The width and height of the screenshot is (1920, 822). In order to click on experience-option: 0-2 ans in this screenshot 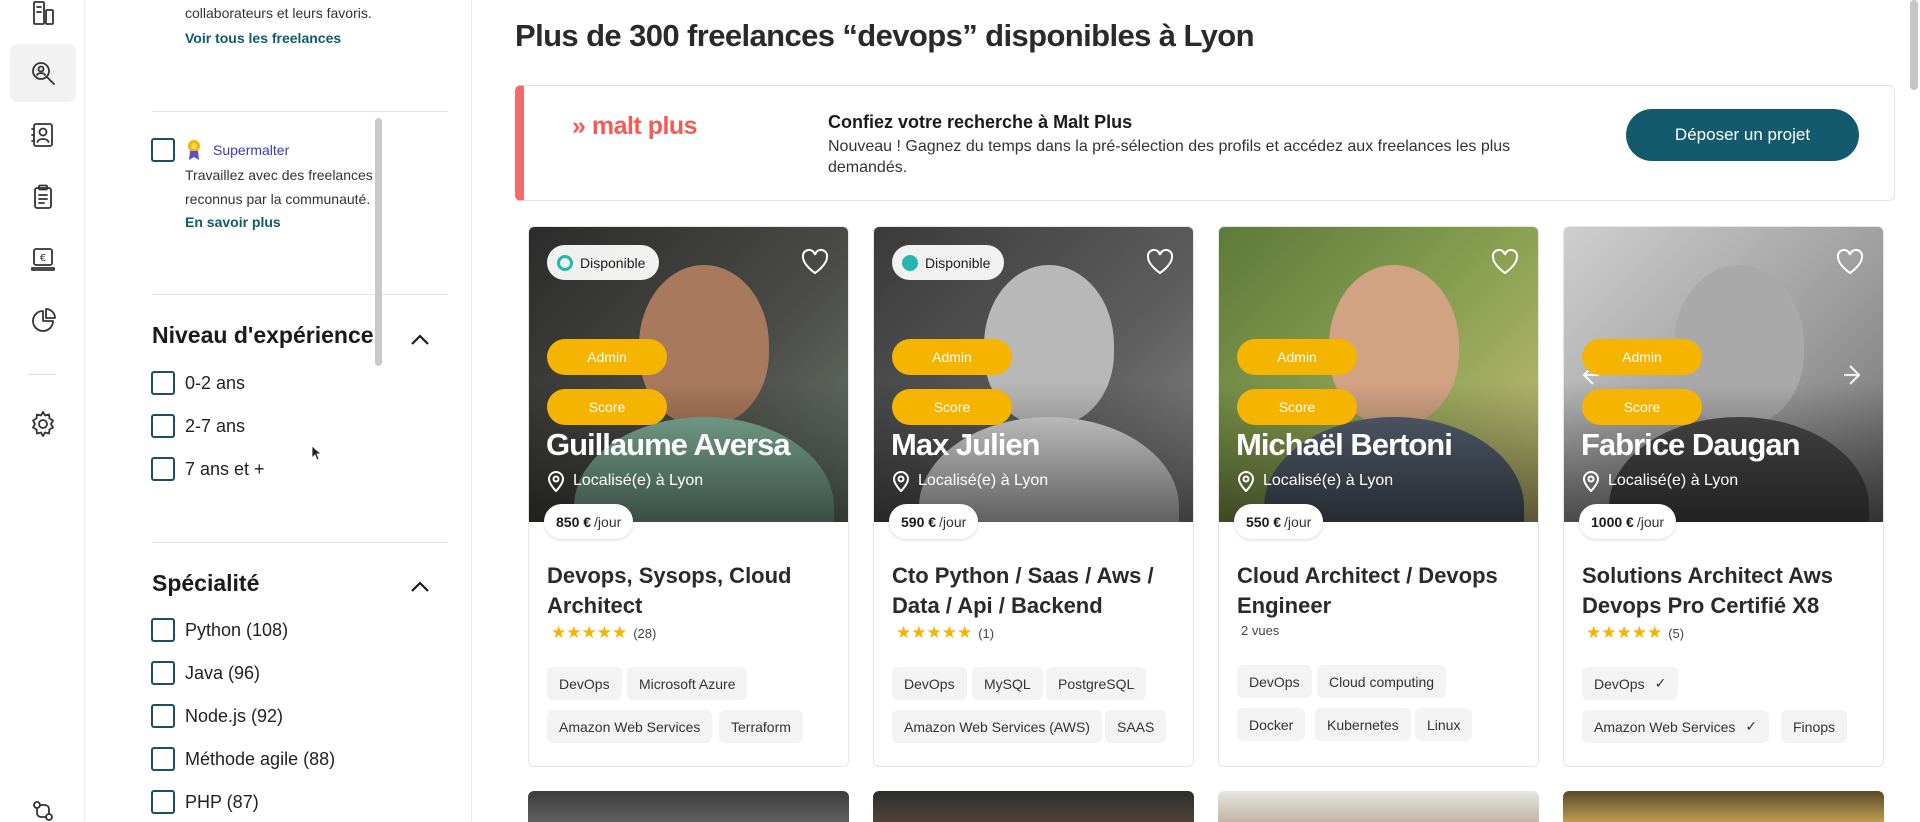, I will do `click(198, 383)`.